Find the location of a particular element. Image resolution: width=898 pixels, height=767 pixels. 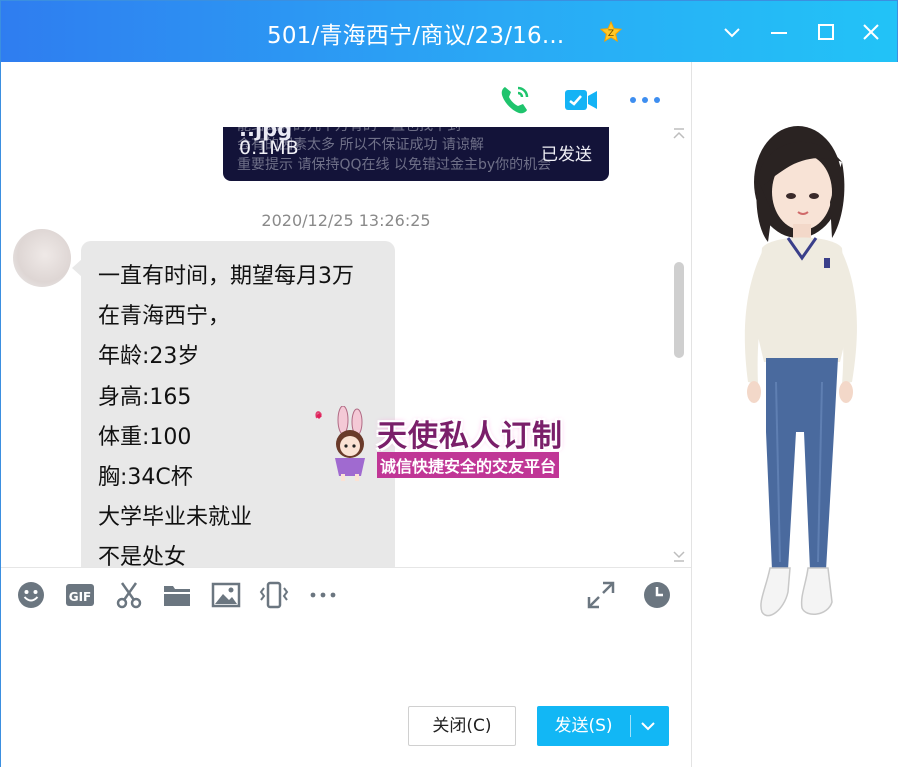

video-call-icon is located at coordinates (581, 100).